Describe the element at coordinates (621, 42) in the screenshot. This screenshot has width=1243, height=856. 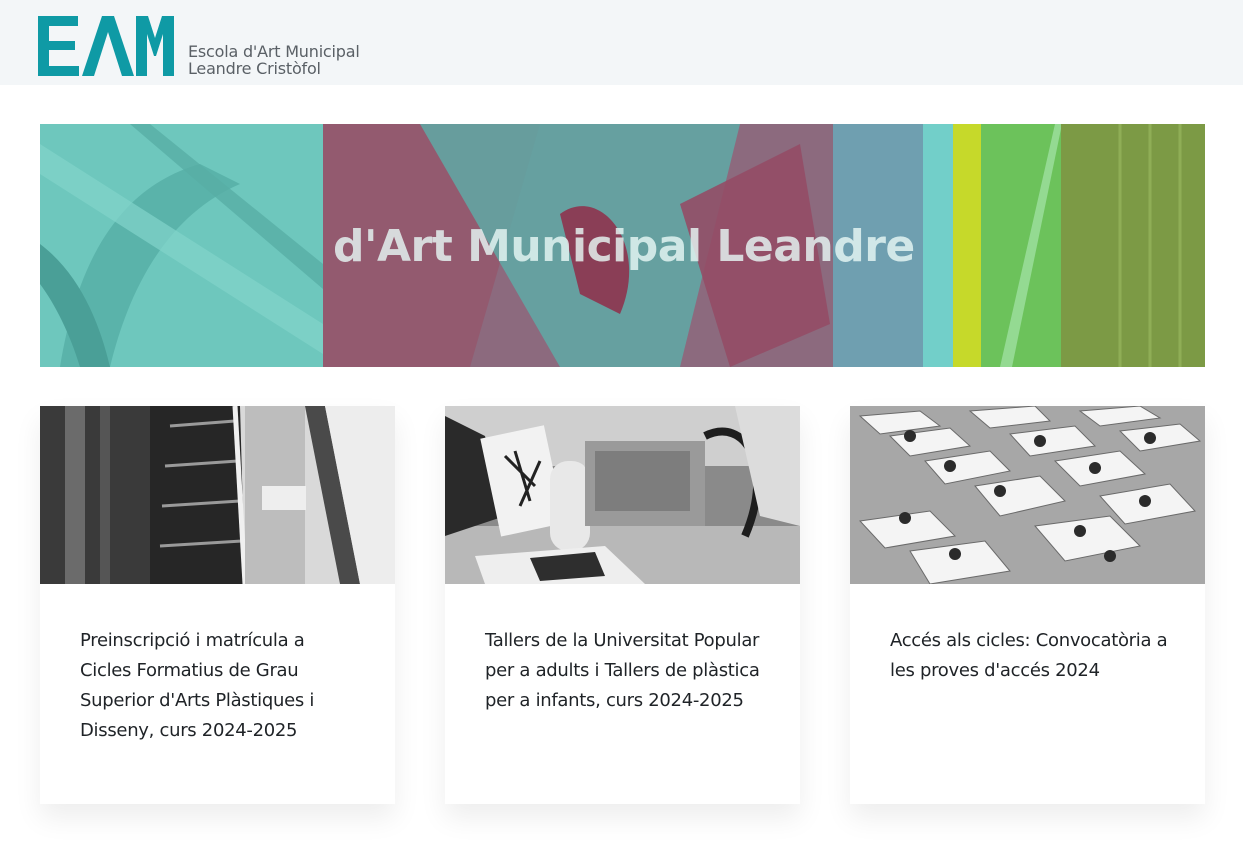
I see `site-header: Escola d'Art Municipal Leandre Cristòfol` at that location.